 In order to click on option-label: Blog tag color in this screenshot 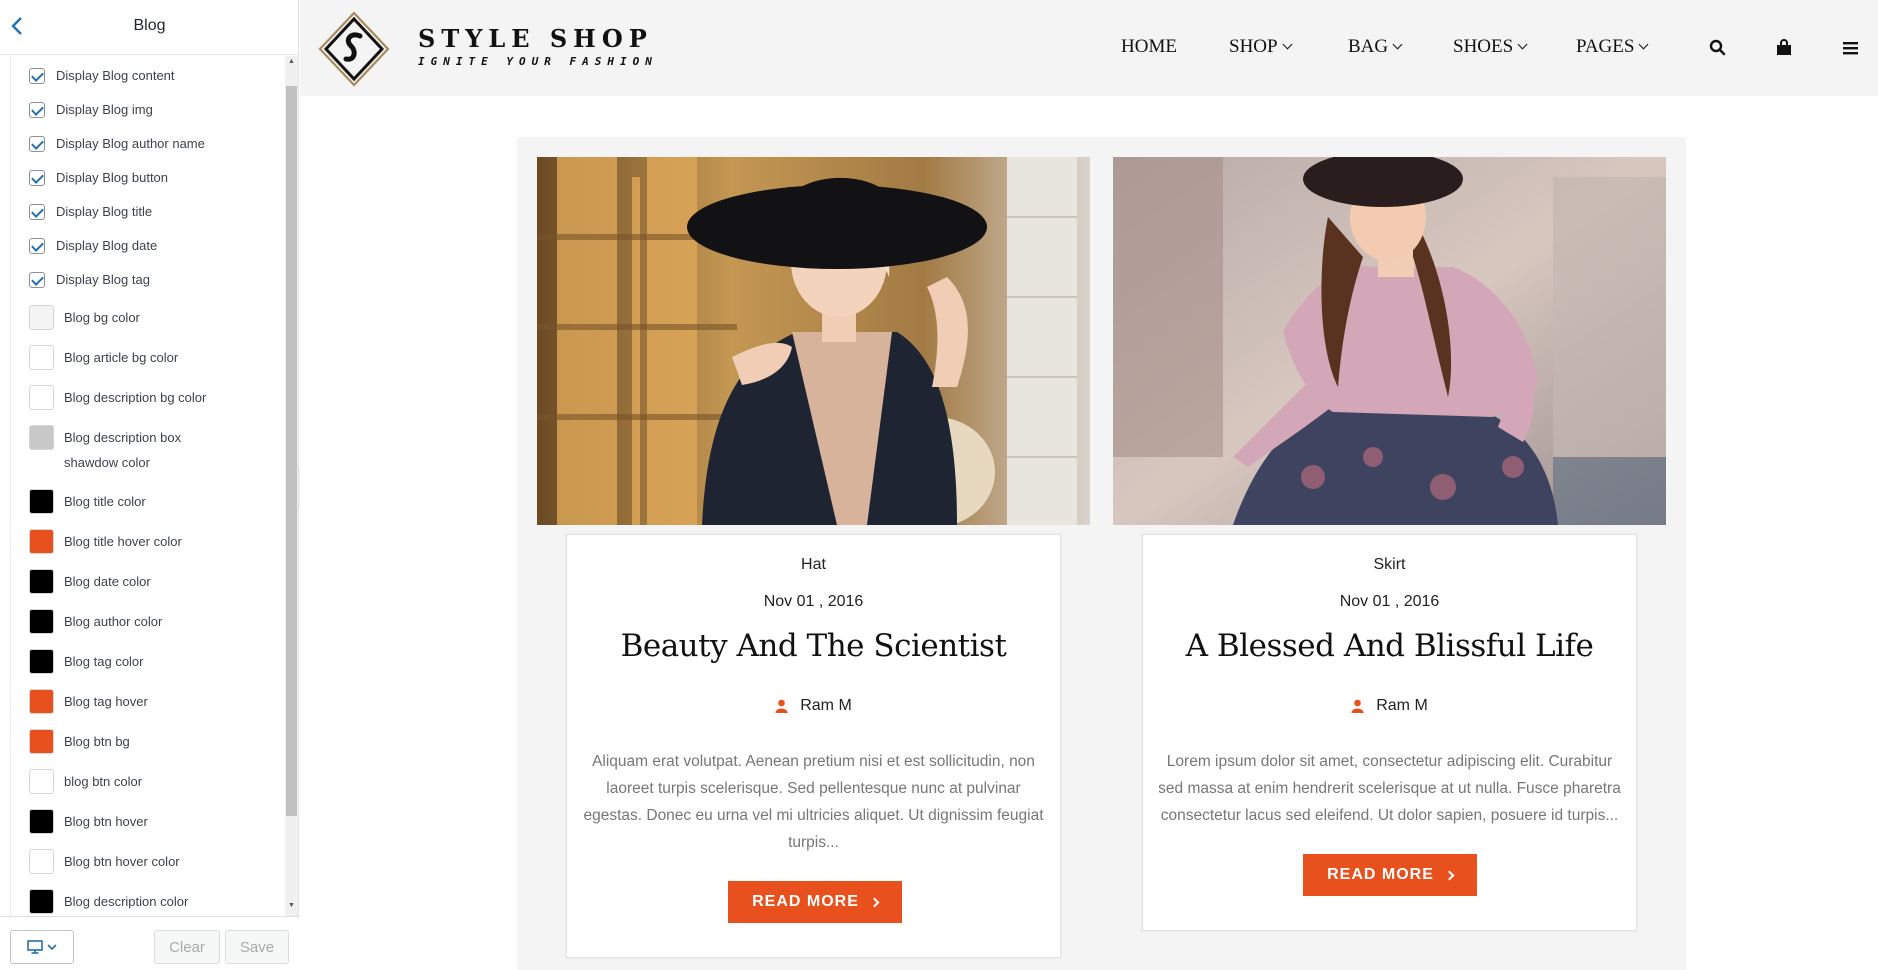, I will do `click(104, 661)`.